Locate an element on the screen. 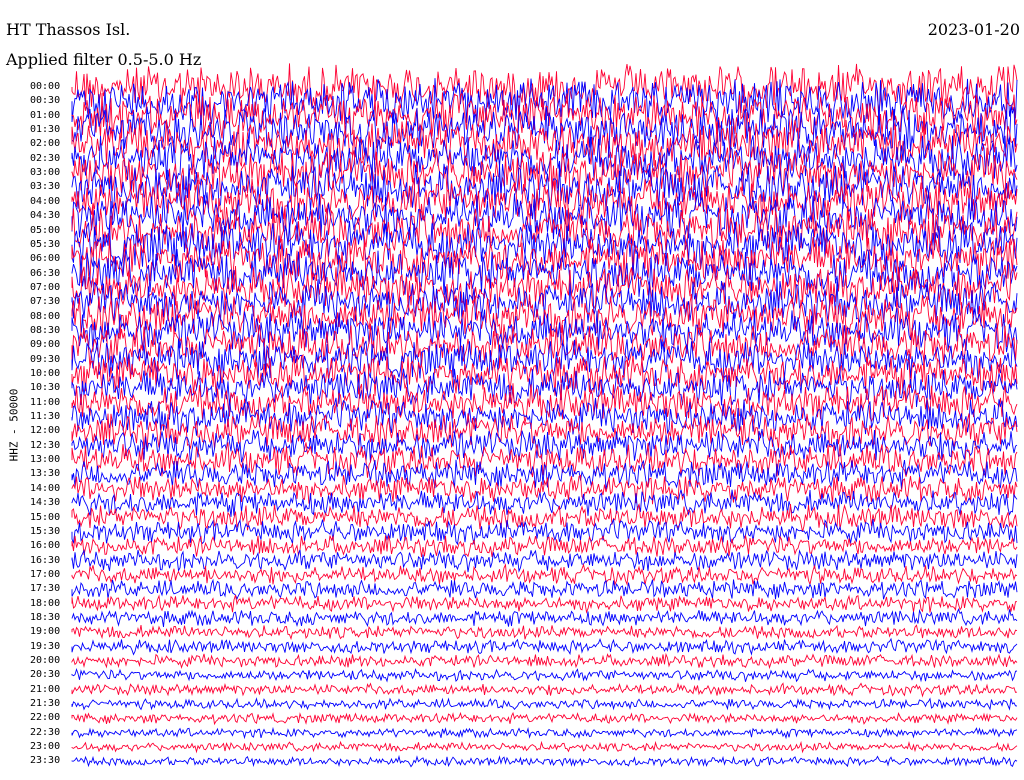 This screenshot has height=780, width=1024. time-tick-label: 02:00 is located at coordinates (45, 144).